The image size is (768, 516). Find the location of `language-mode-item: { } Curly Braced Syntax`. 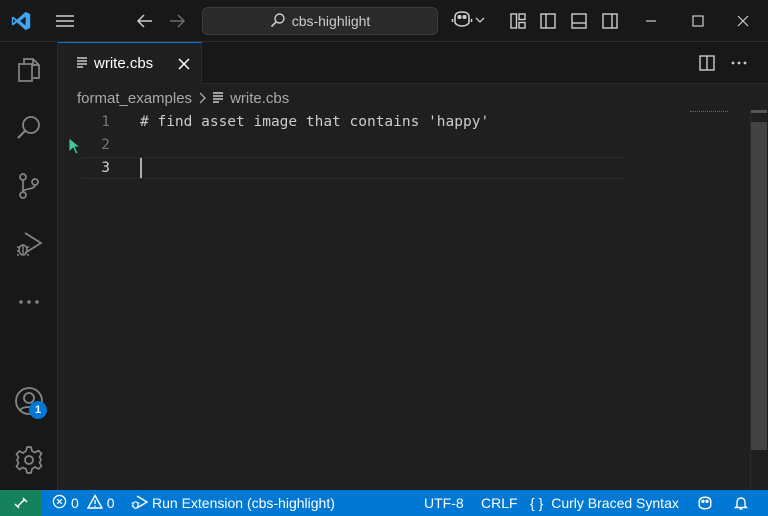

language-mode-item: { } Curly Braced Syntax is located at coordinates (604, 503).